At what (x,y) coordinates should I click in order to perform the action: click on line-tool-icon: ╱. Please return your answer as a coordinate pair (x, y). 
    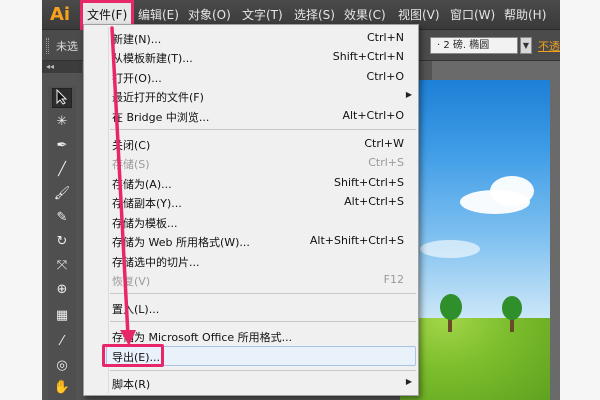
    Looking at the image, I should click on (62, 170).